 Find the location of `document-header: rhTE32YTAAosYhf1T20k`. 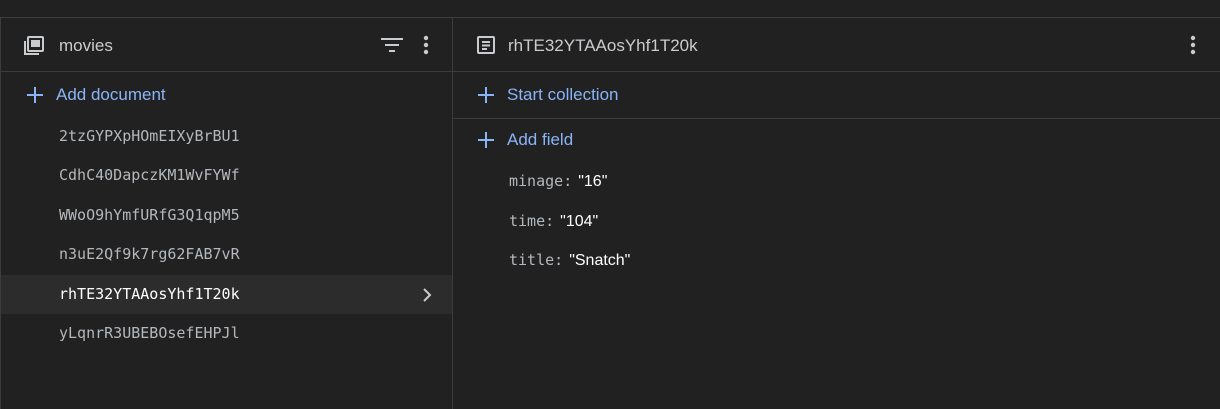

document-header: rhTE32YTAAosYhf1T20k is located at coordinates (836, 45).